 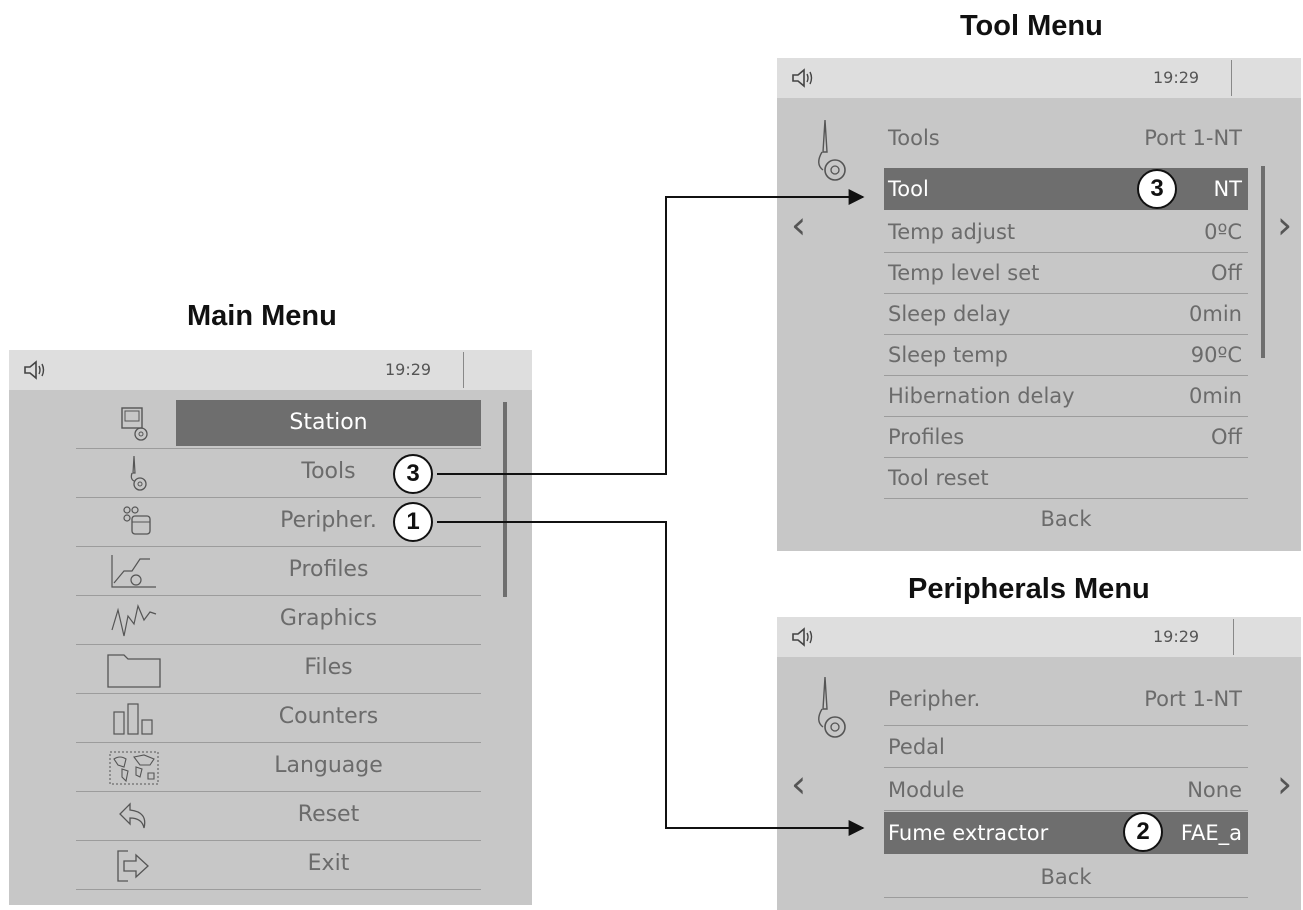 What do you see at coordinates (1157, 189) in the screenshot?
I see `callout-badge-tool-row: 3` at bounding box center [1157, 189].